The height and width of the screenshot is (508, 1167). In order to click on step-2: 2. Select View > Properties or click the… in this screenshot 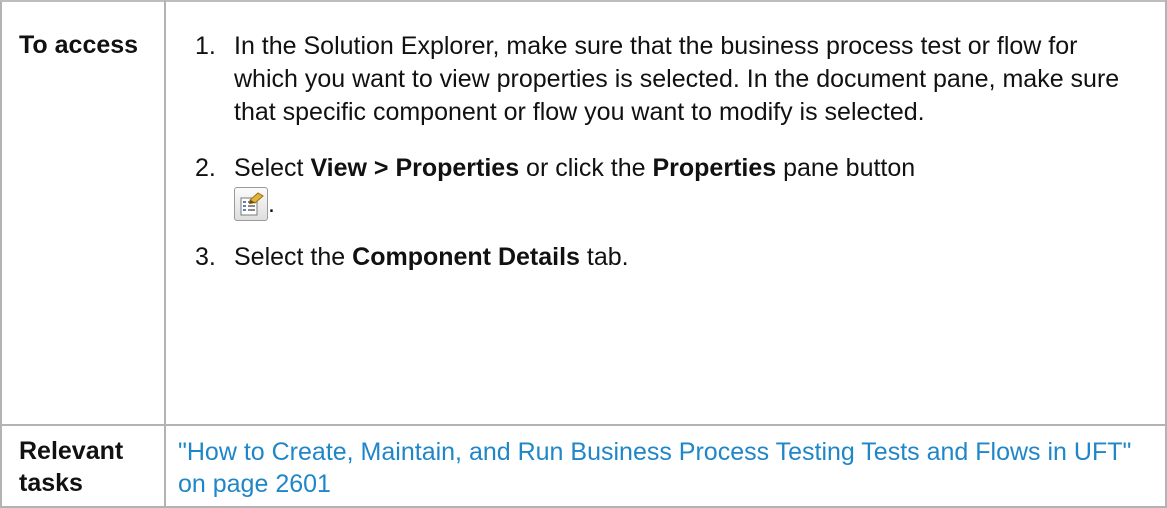, I will do `click(655, 186)`.